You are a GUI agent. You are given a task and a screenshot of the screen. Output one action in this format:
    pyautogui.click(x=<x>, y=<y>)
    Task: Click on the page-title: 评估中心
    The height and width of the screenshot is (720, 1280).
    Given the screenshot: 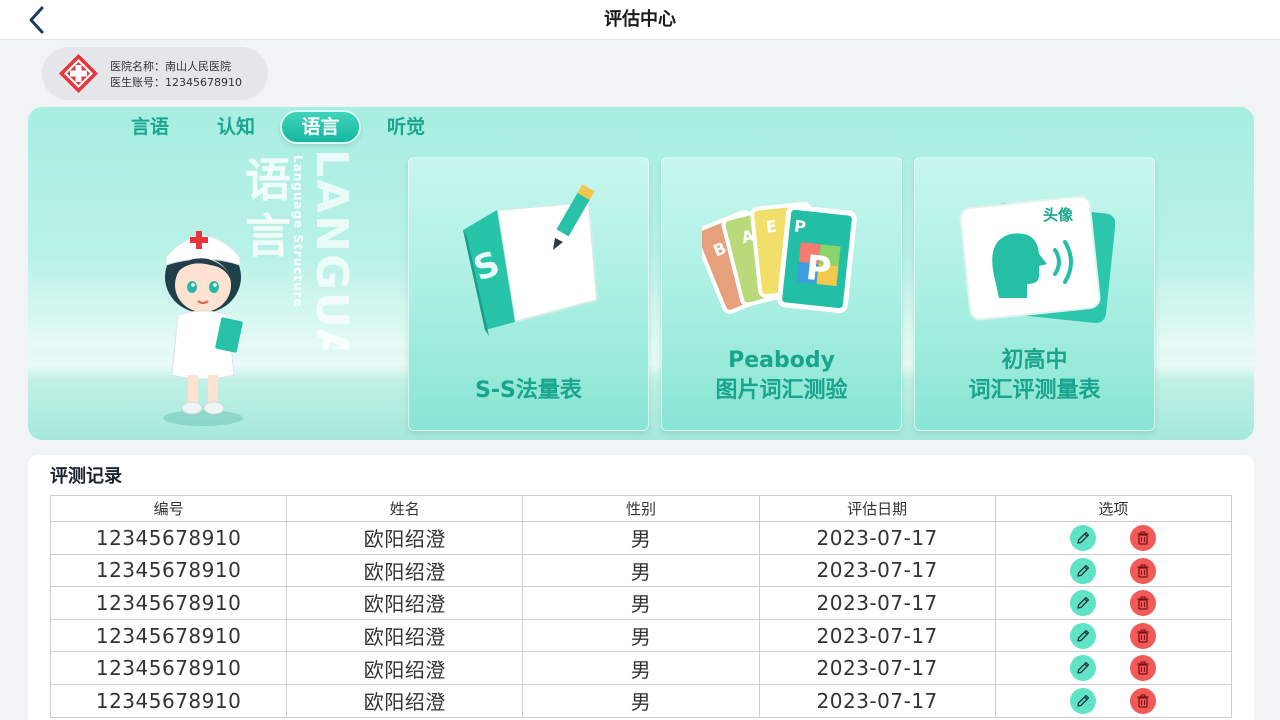 What is the action you would take?
    pyautogui.click(x=640, y=19)
    